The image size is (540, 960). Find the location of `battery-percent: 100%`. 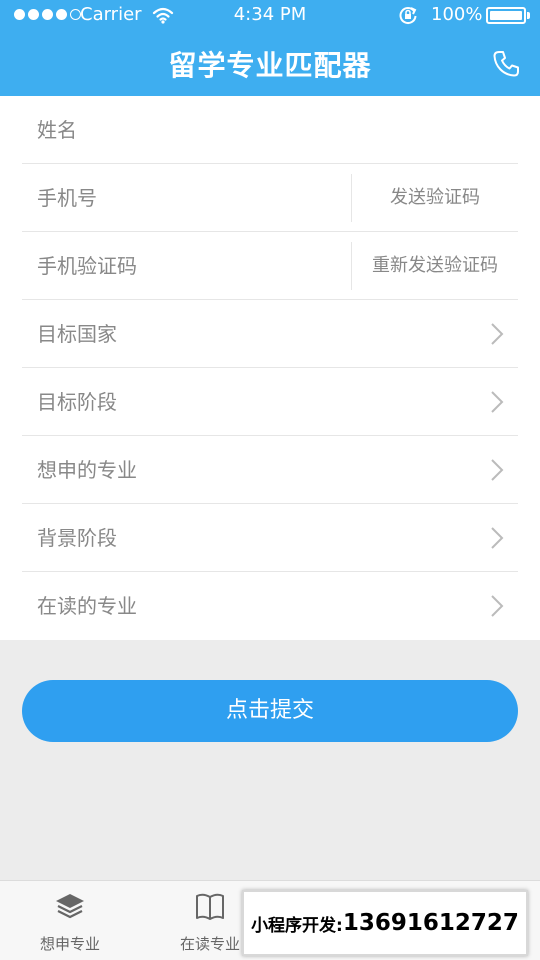

battery-percent: 100% is located at coordinates (457, 14).